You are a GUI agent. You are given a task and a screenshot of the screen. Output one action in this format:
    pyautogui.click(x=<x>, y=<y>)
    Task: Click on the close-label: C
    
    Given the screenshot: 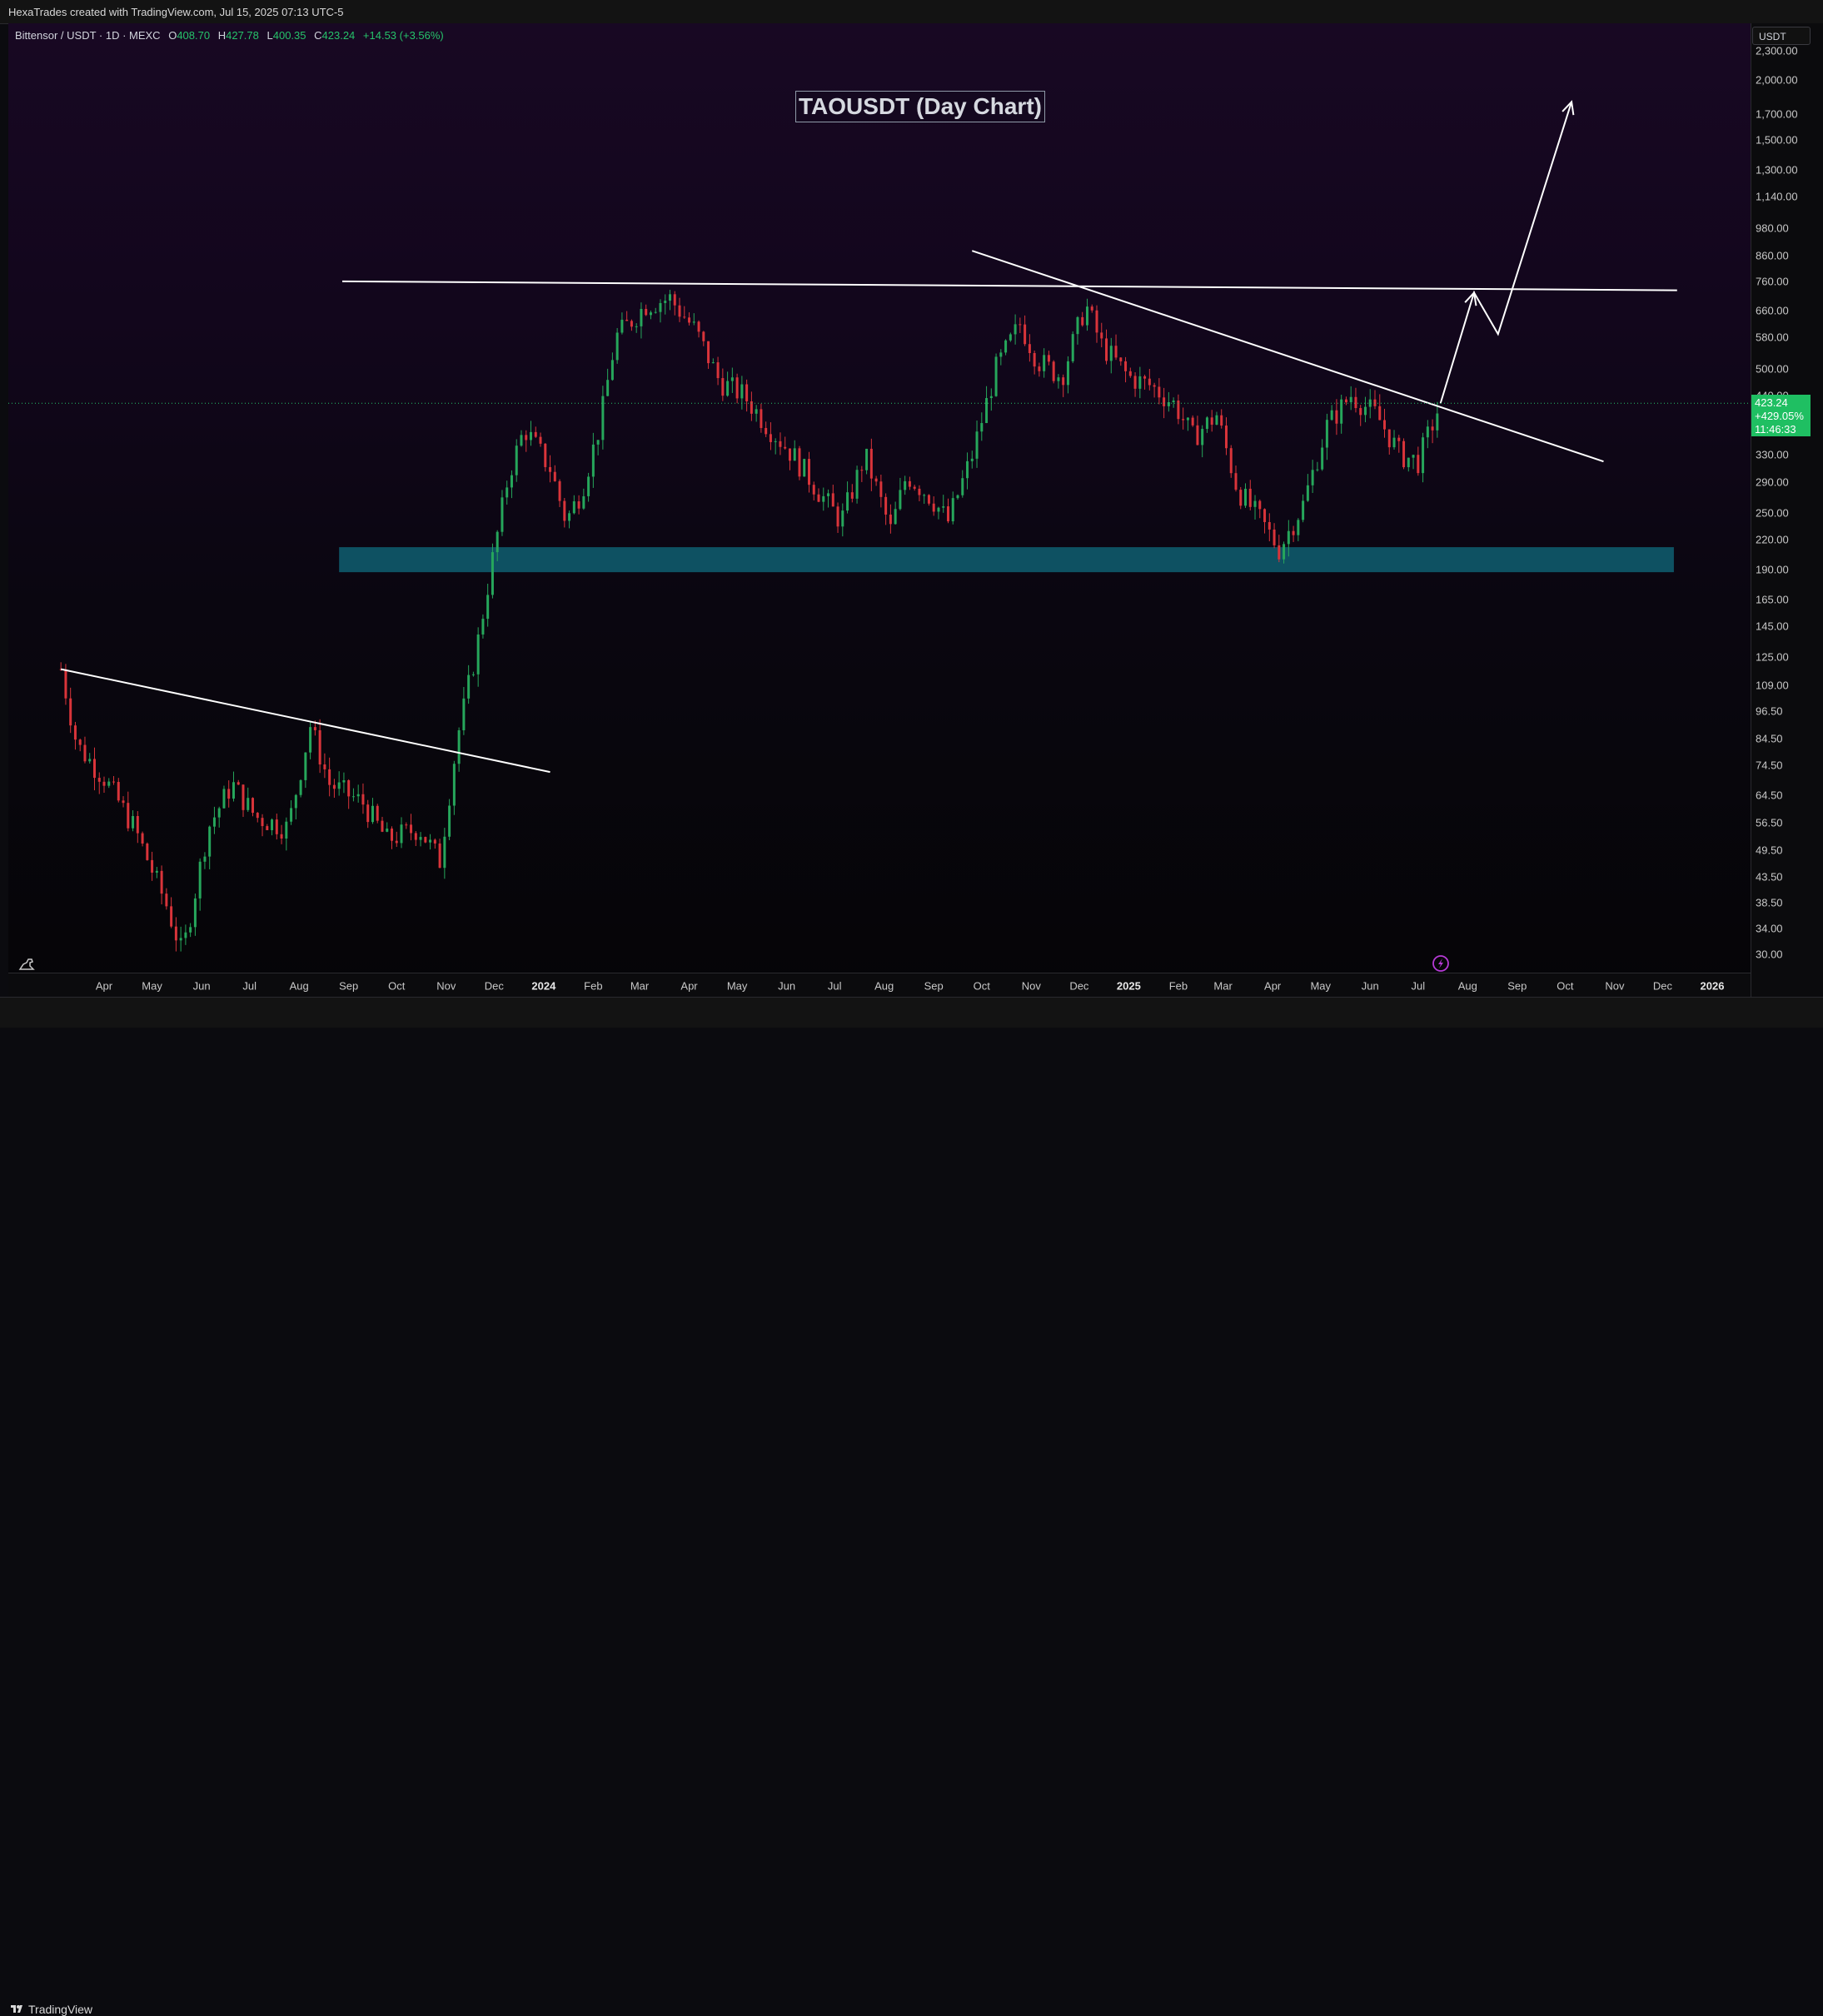 What is the action you would take?
    pyautogui.click(x=318, y=35)
    